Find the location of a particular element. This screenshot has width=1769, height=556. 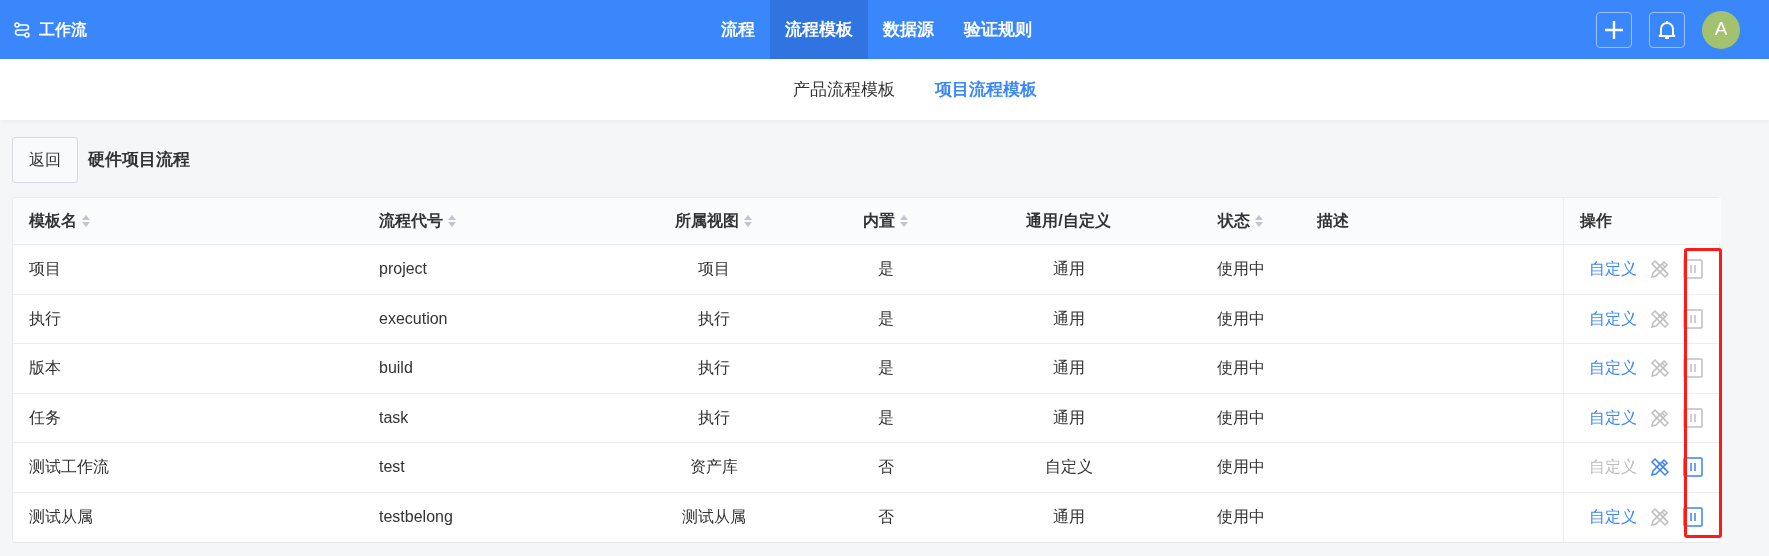

header-cell: 流程代号 is located at coordinates (487, 221).